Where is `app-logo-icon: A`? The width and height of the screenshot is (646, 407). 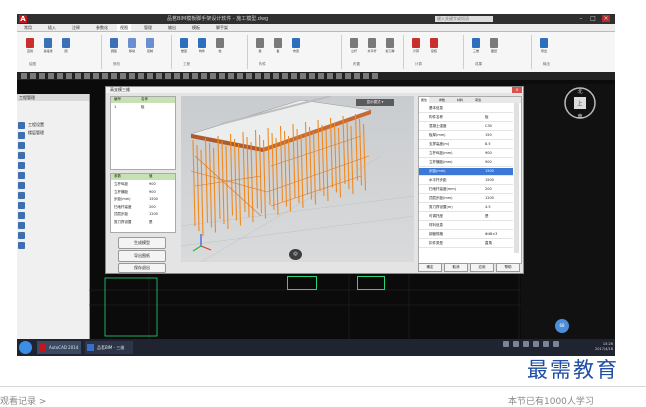
app-logo-icon: A is located at coordinates (23, 19).